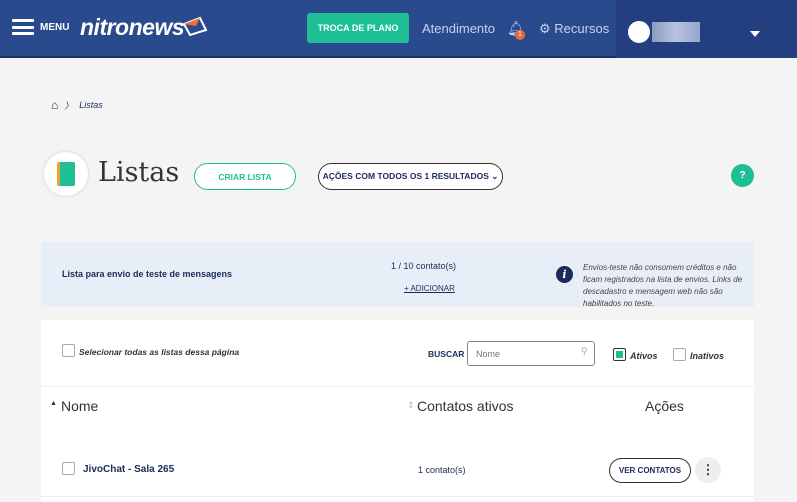 Image resolution: width=797 pixels, height=502 pixels. What do you see at coordinates (531, 353) in the screenshot?
I see `search-input` at bounding box center [531, 353].